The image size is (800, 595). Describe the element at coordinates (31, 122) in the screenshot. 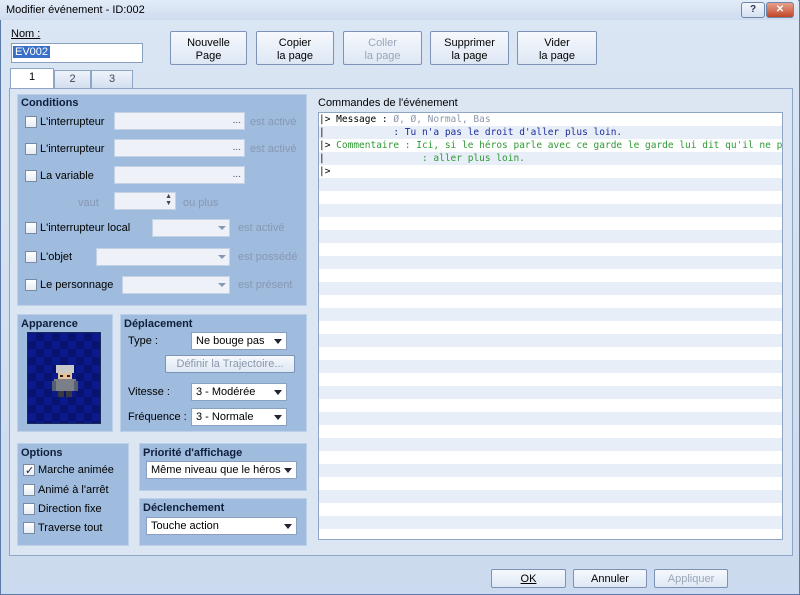

I see `switch1-checkbox` at that location.